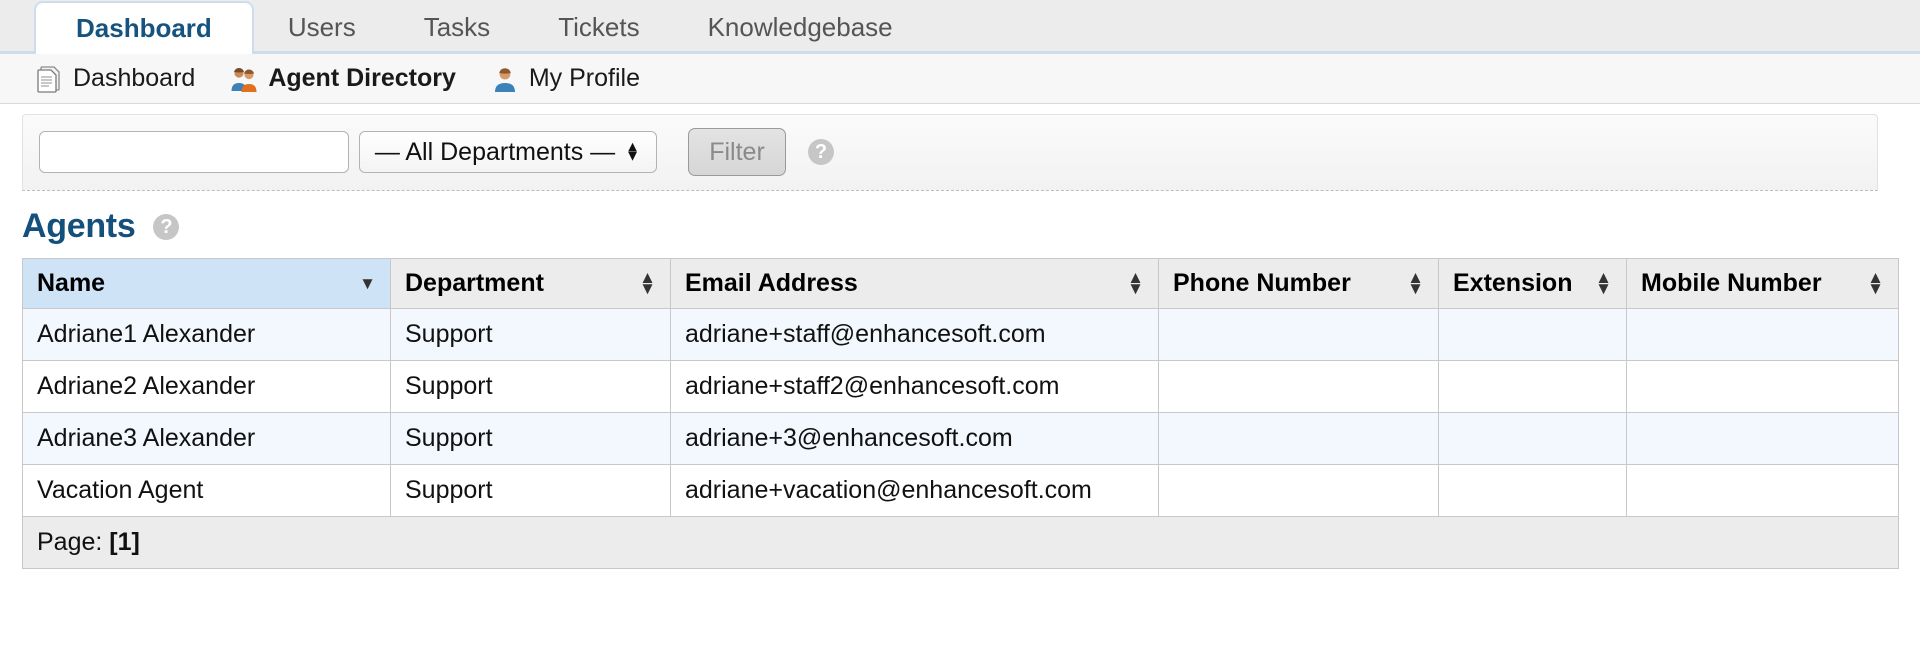  I want to click on document-icon, so click(48, 79).